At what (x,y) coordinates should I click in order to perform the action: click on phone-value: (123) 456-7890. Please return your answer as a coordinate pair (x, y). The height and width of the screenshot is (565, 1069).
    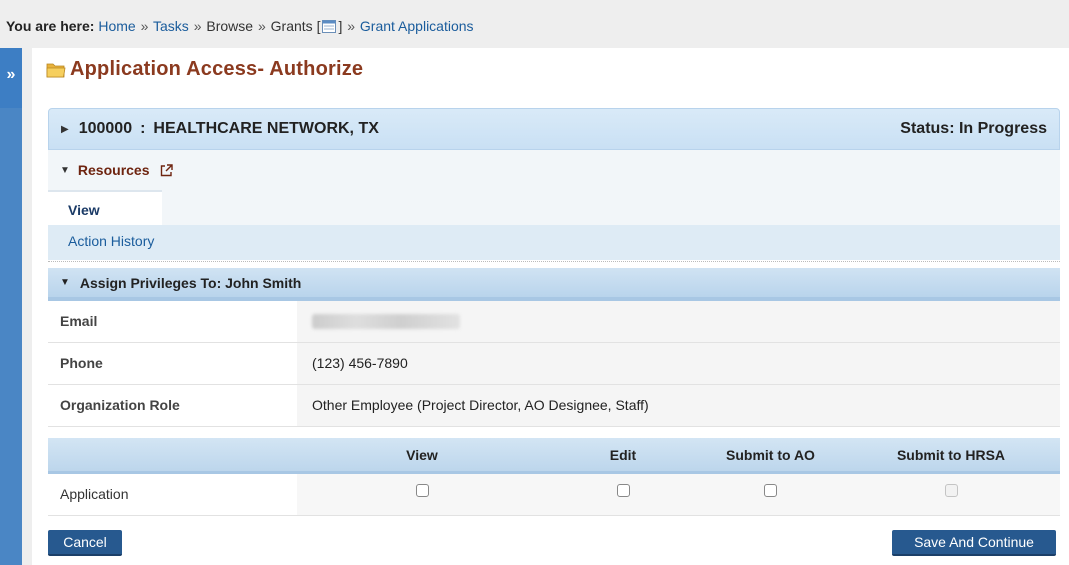
    Looking at the image, I should click on (678, 363).